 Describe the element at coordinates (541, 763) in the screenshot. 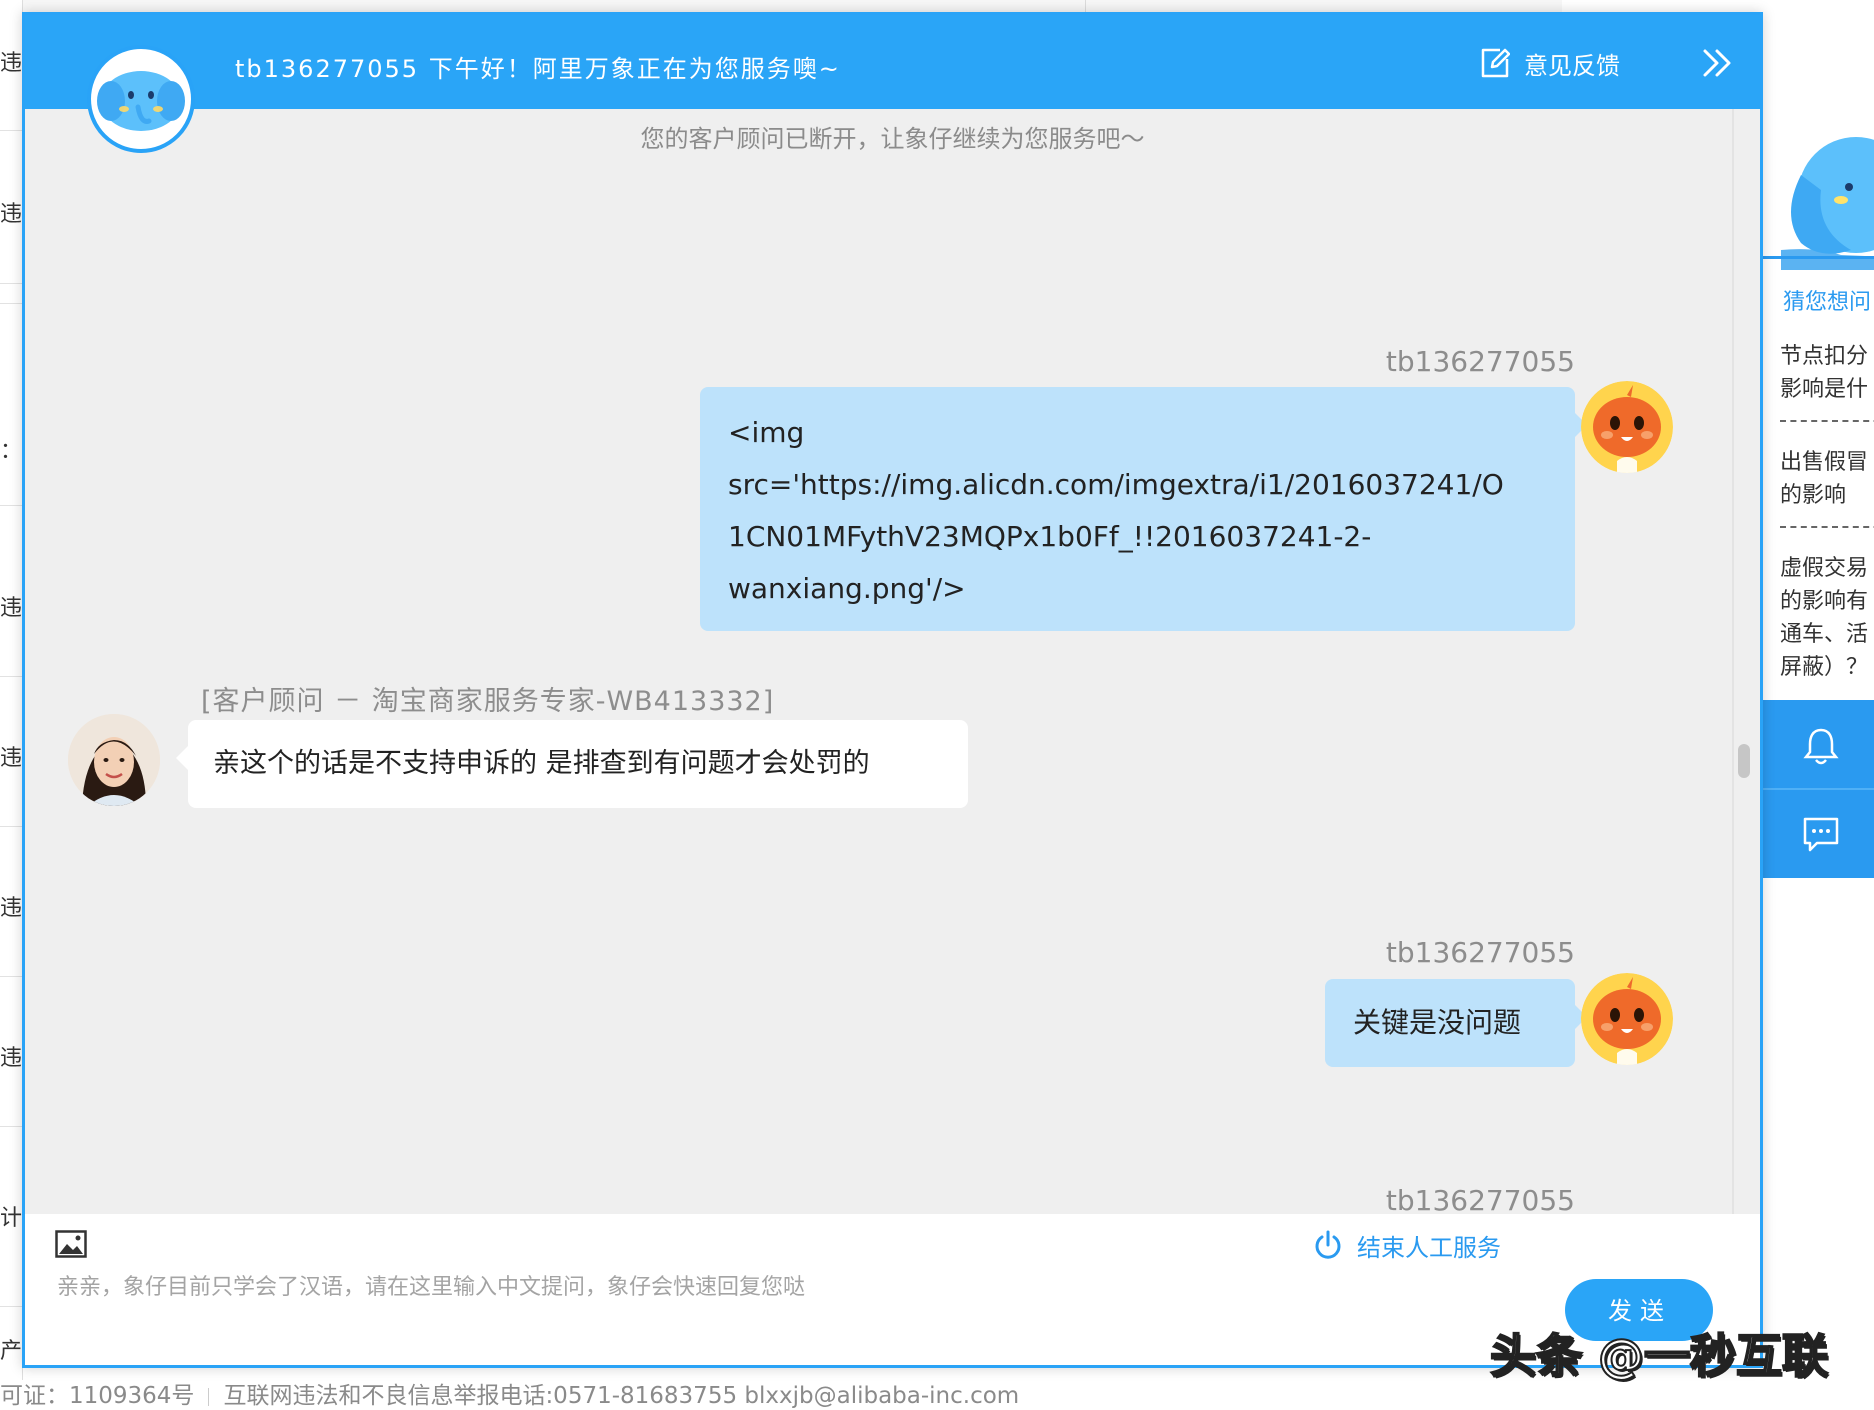

I see `message-text: 亲这个的话是不支持申诉的 是排查到有问题才会处罚的` at that location.